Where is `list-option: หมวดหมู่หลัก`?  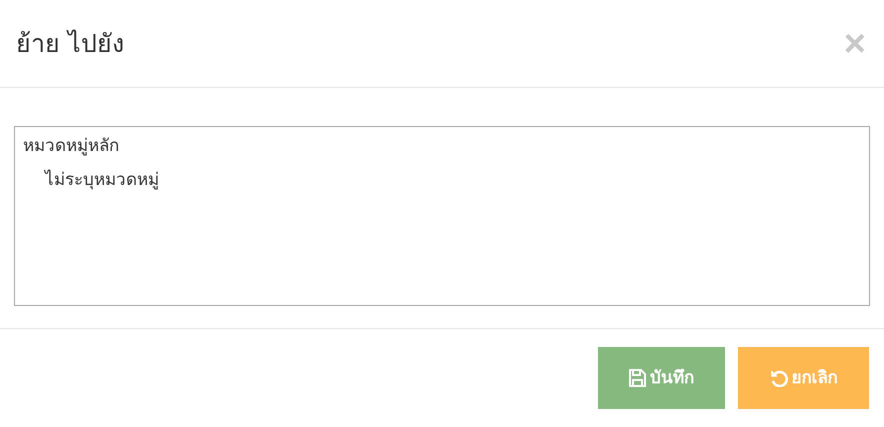 list-option: หมวดหมู่หลัก is located at coordinates (71, 146).